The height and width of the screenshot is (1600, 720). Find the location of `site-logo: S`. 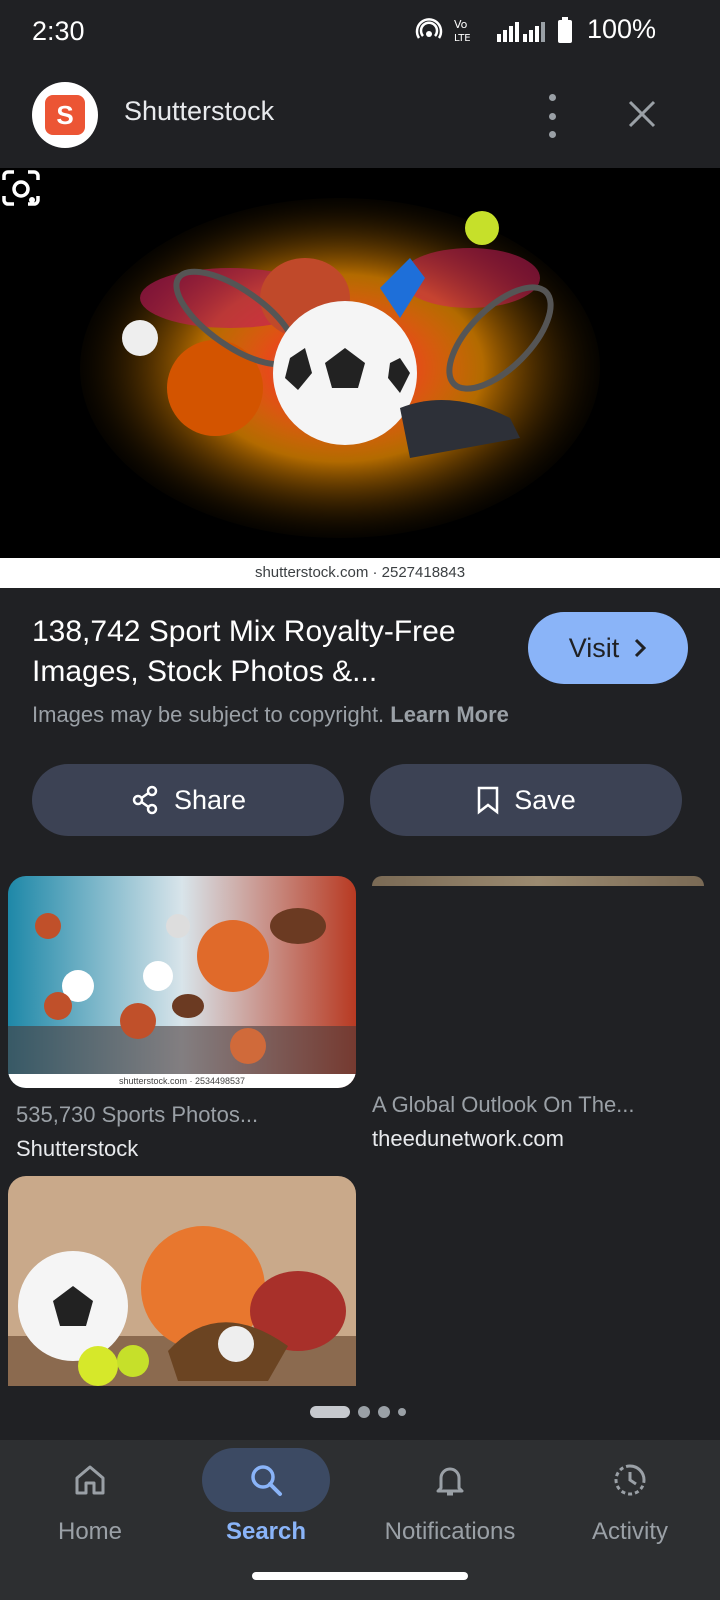

site-logo: S is located at coordinates (65, 115).